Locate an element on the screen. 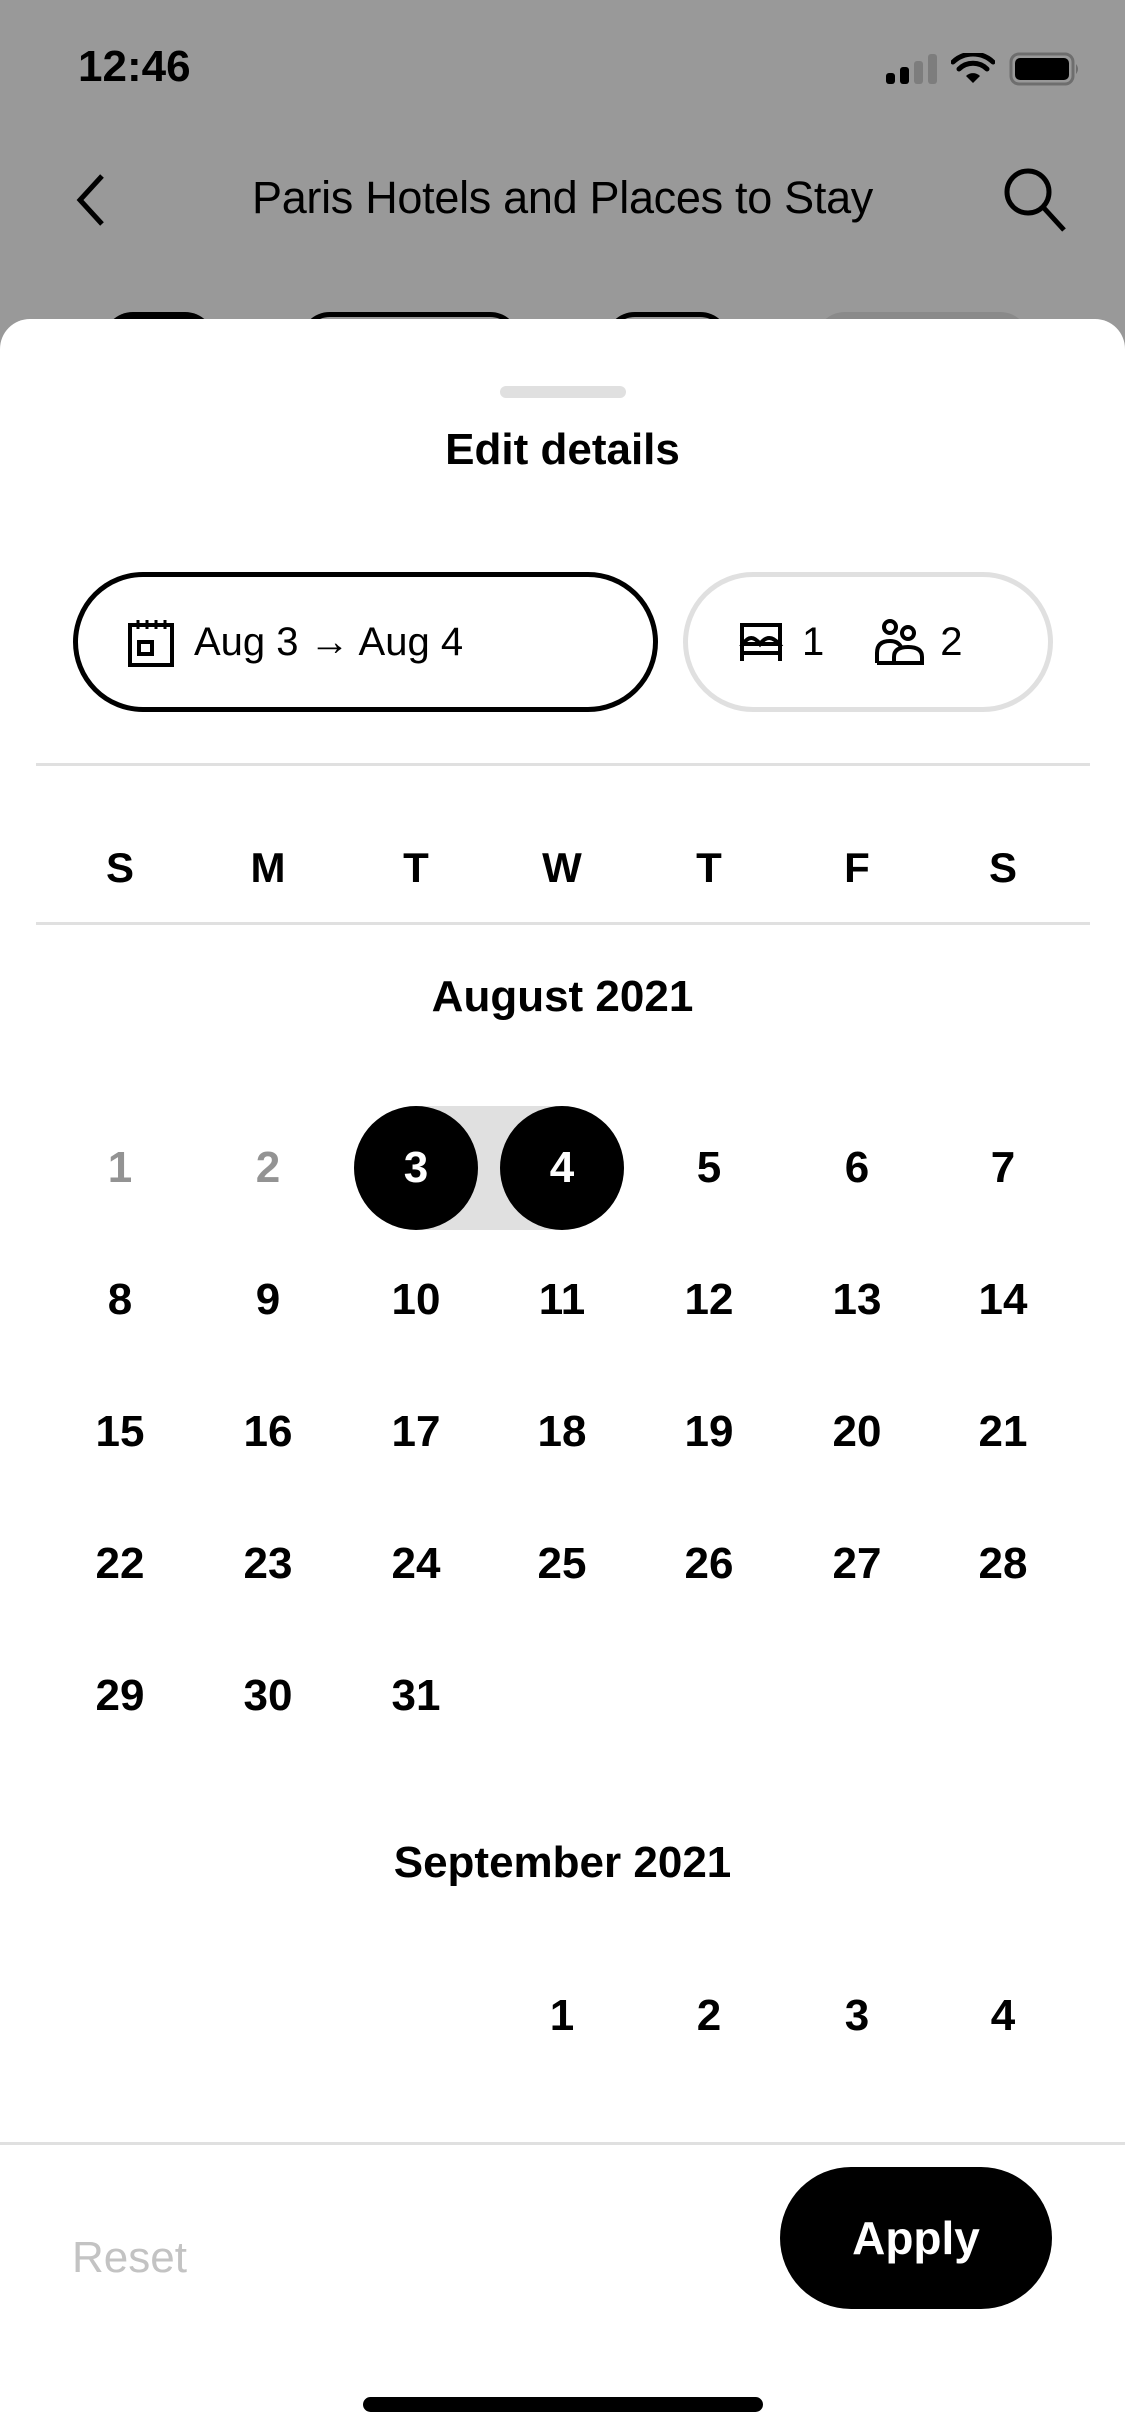 This screenshot has width=1125, height=2436. calendar-day: 15 is located at coordinates (120, 1432).